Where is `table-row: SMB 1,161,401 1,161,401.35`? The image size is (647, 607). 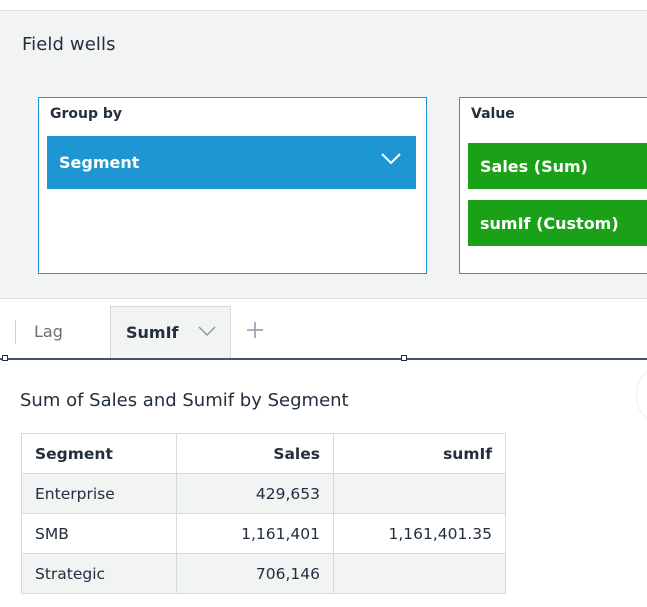 table-row: SMB 1,161,401 1,161,401.35 is located at coordinates (263, 533).